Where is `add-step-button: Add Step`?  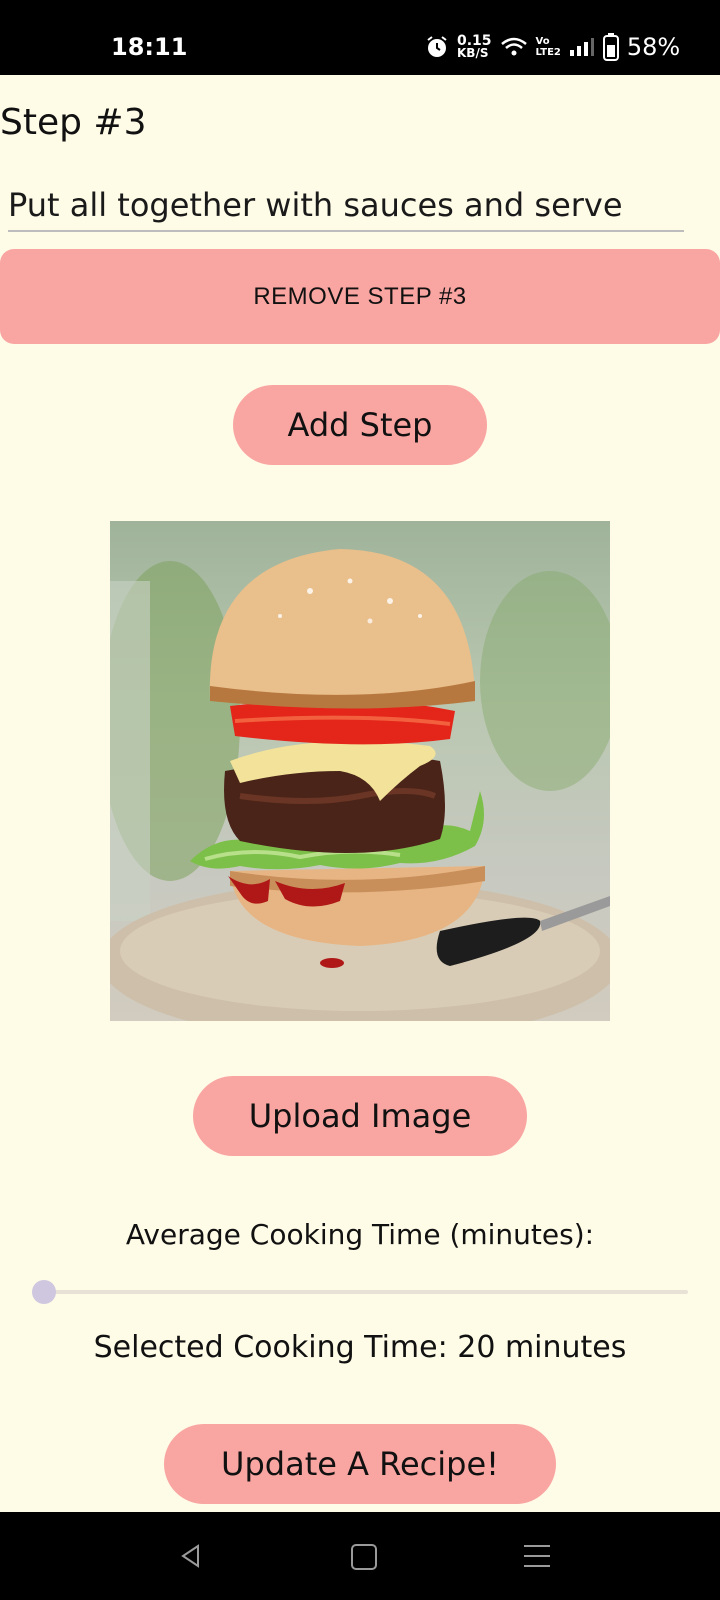 add-step-button: Add Step is located at coordinates (360, 425).